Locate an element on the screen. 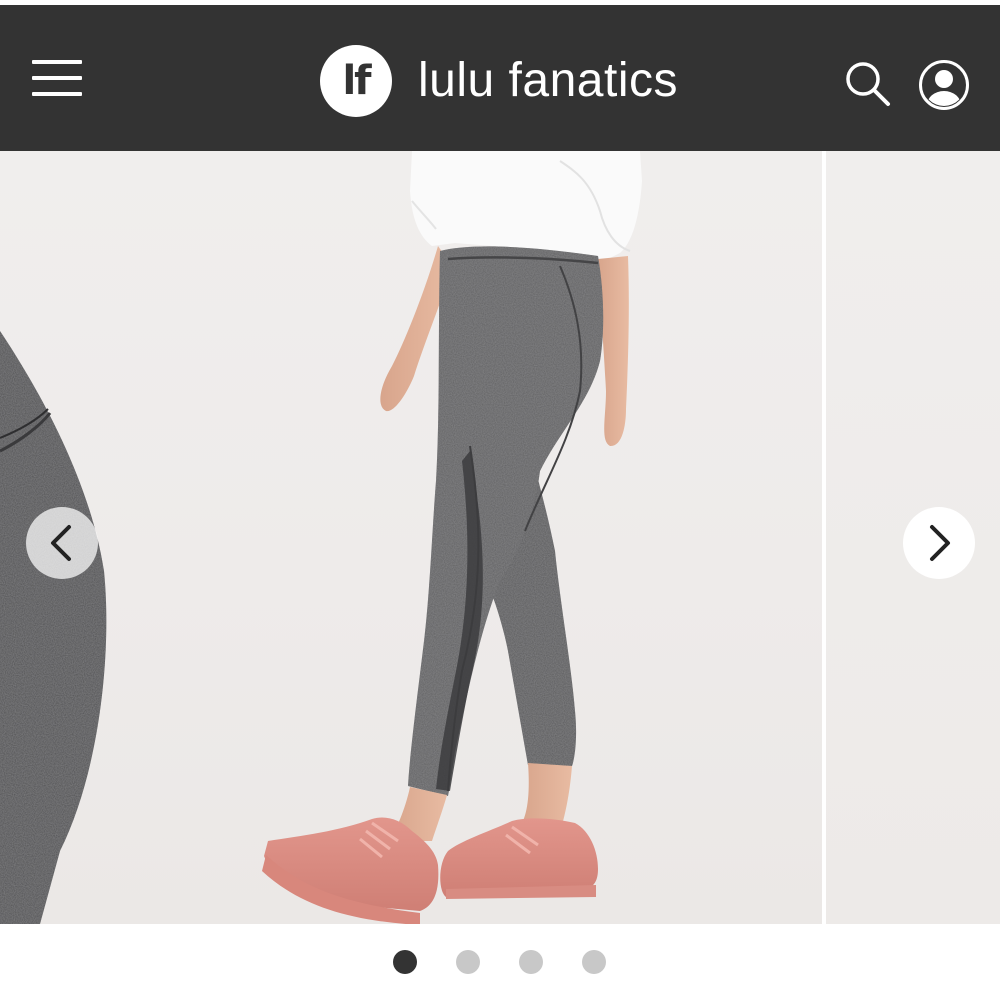 The width and height of the screenshot is (1000, 1000). hamburger-menu-icon is located at coordinates (57, 78).